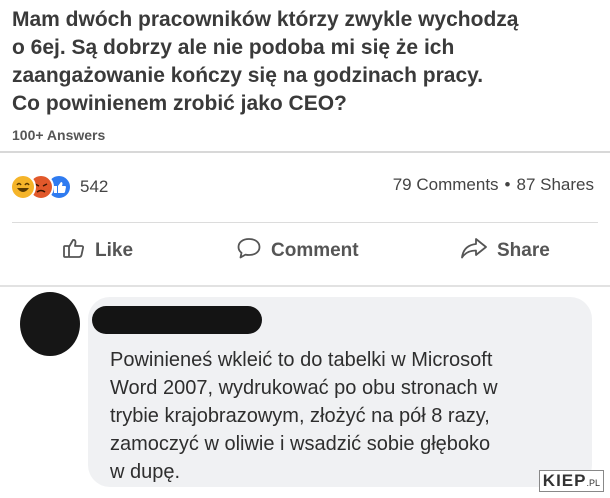  Describe the element at coordinates (94, 186) in the screenshot. I see `reaction-count: 542` at that location.